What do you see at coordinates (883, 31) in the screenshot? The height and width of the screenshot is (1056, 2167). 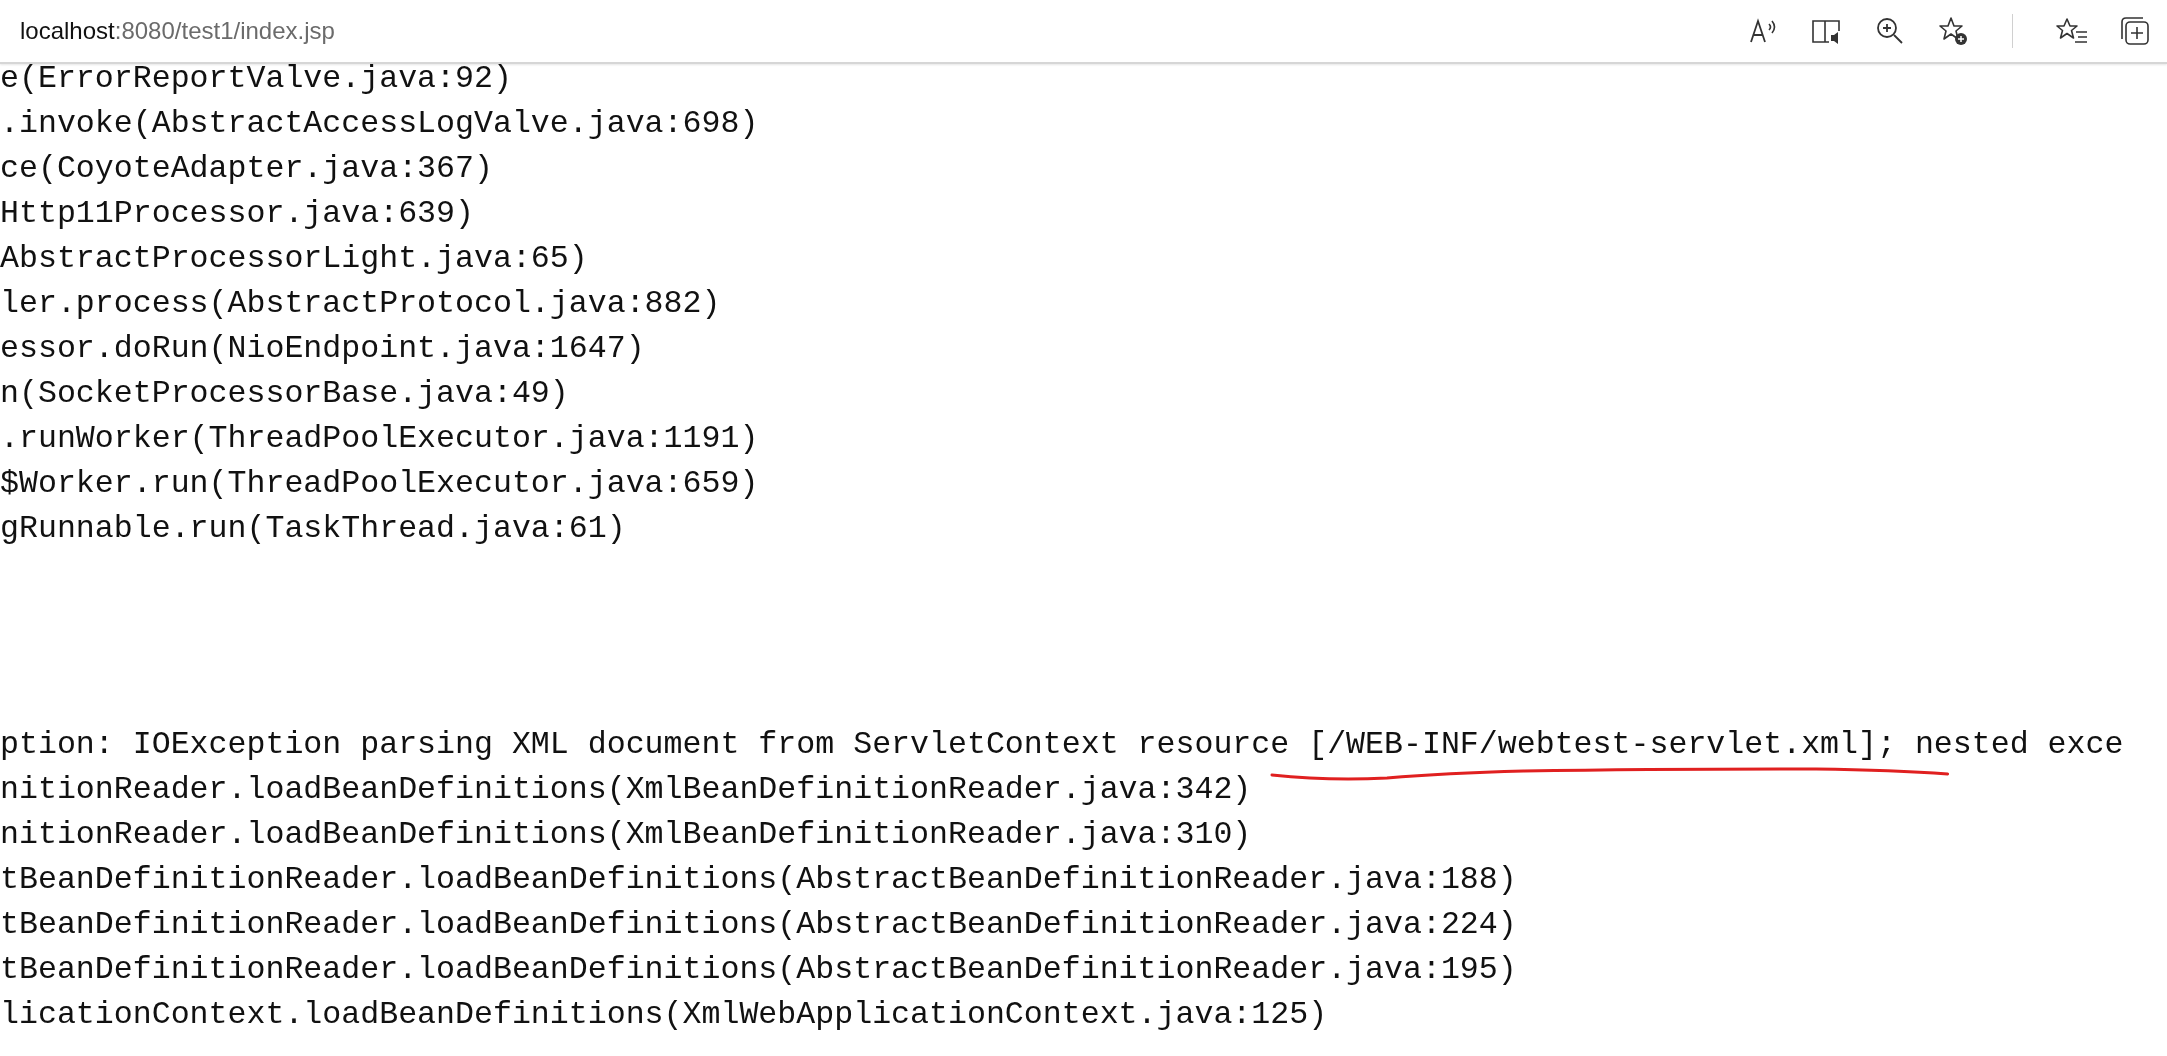 I see `address-bar: localhost:8080/test1/index.jsp` at bounding box center [883, 31].